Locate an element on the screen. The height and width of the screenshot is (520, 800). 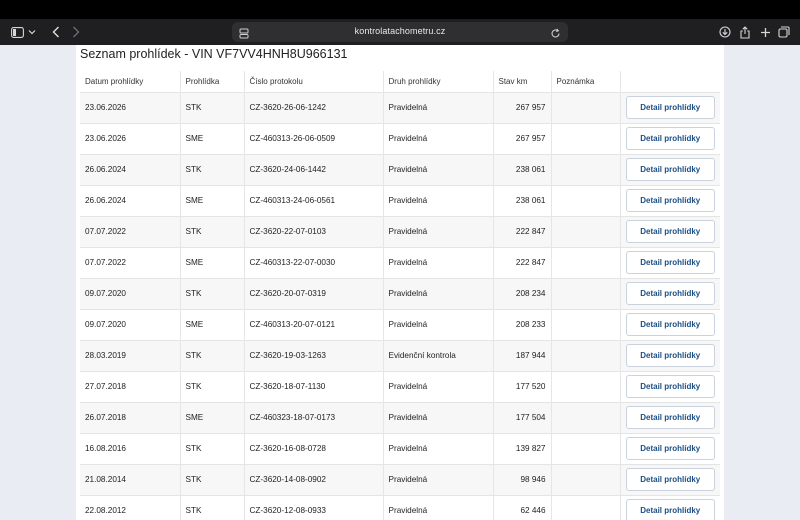
cell-protocol-number: CZ-3620-24-06-1442 is located at coordinates (314, 169).